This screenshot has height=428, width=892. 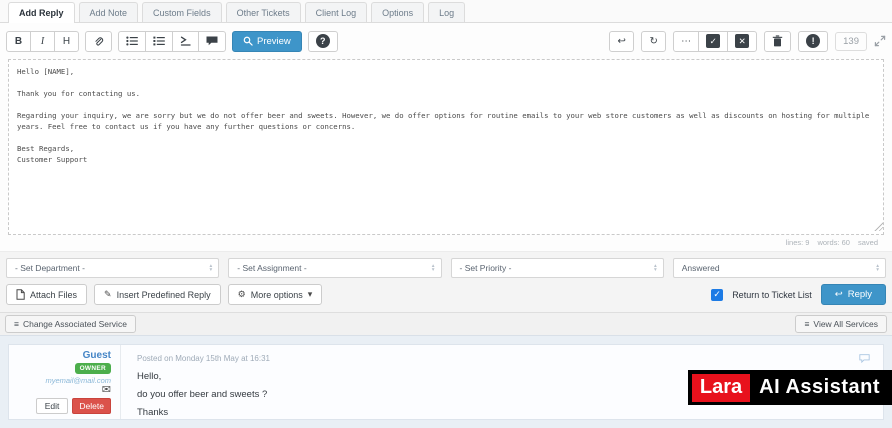 I want to click on priority-select: - Set Priority - ▴ ▾, so click(x=557, y=268).